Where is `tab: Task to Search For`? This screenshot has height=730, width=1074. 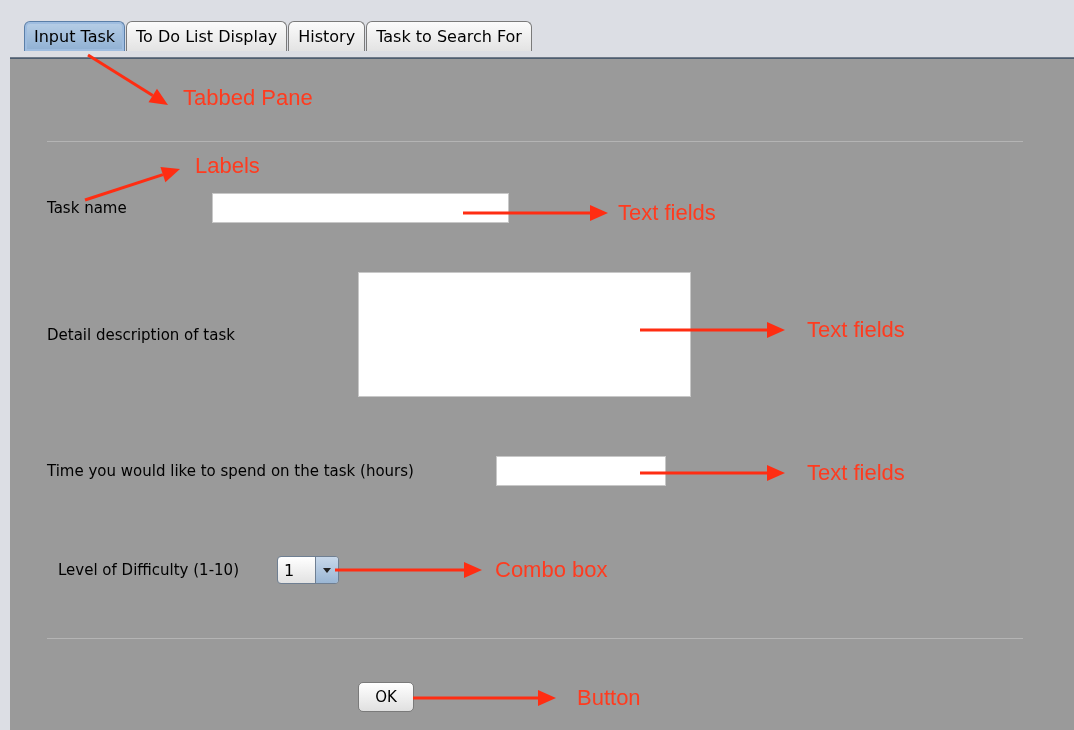
tab: Task to Search For is located at coordinates (449, 36).